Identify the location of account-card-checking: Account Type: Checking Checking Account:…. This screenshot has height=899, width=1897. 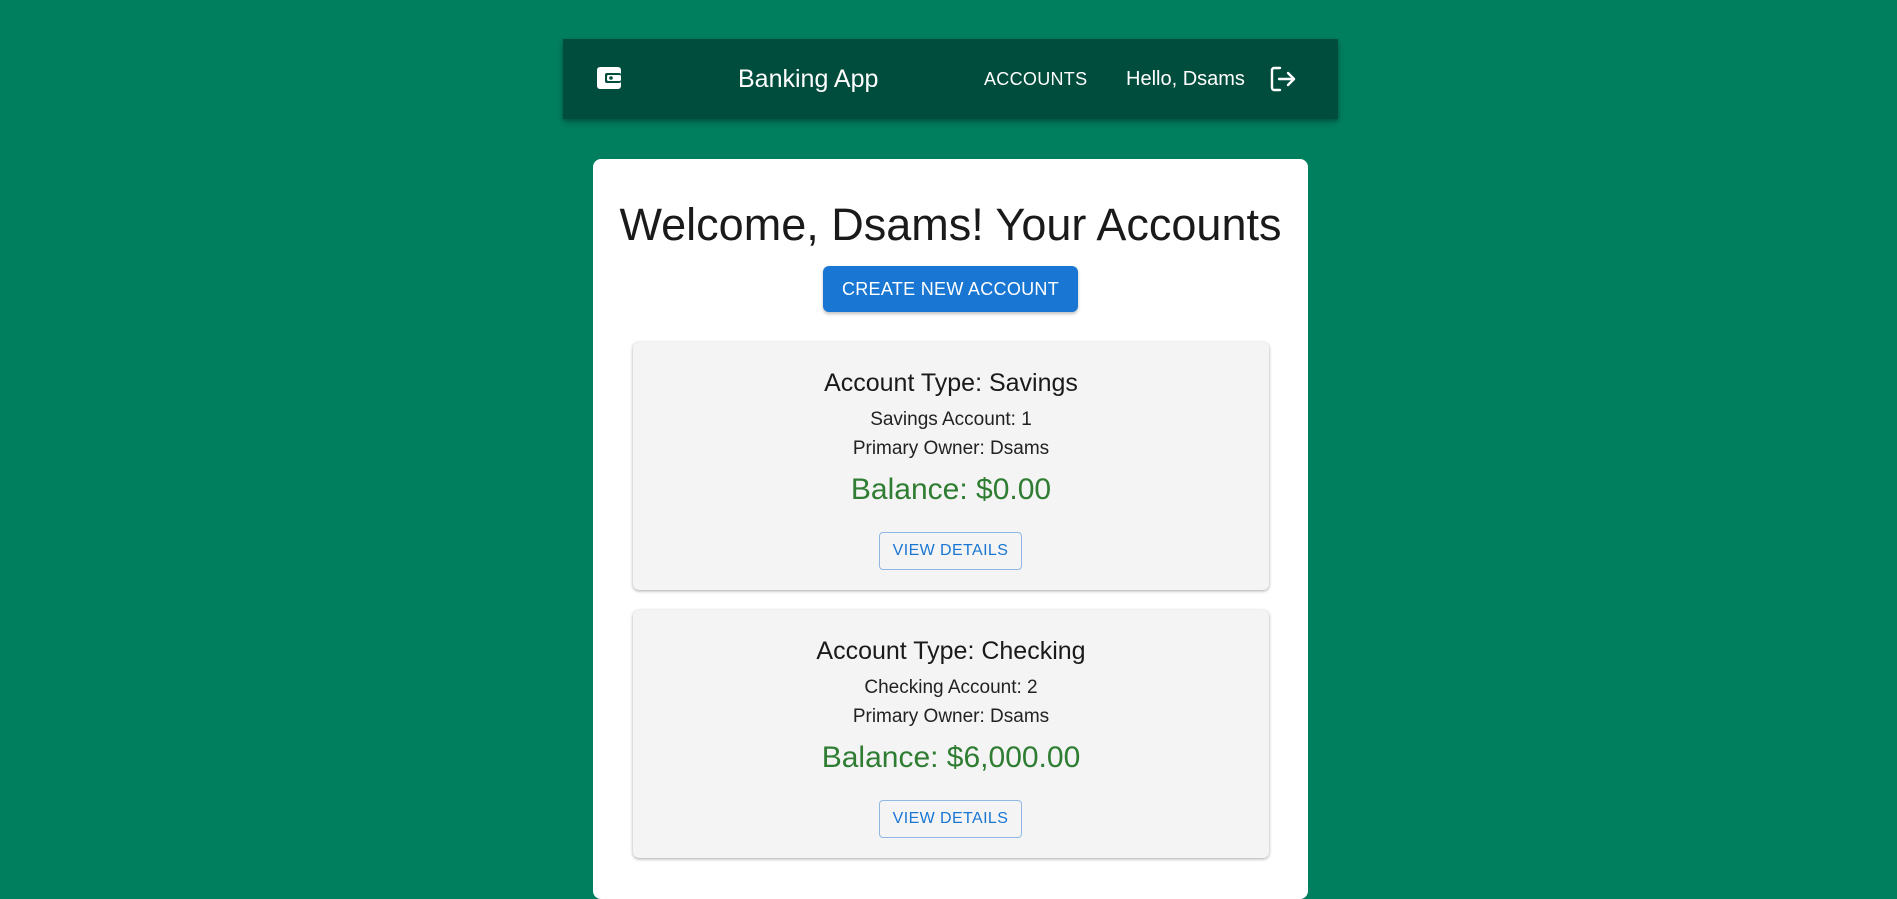
(951, 734).